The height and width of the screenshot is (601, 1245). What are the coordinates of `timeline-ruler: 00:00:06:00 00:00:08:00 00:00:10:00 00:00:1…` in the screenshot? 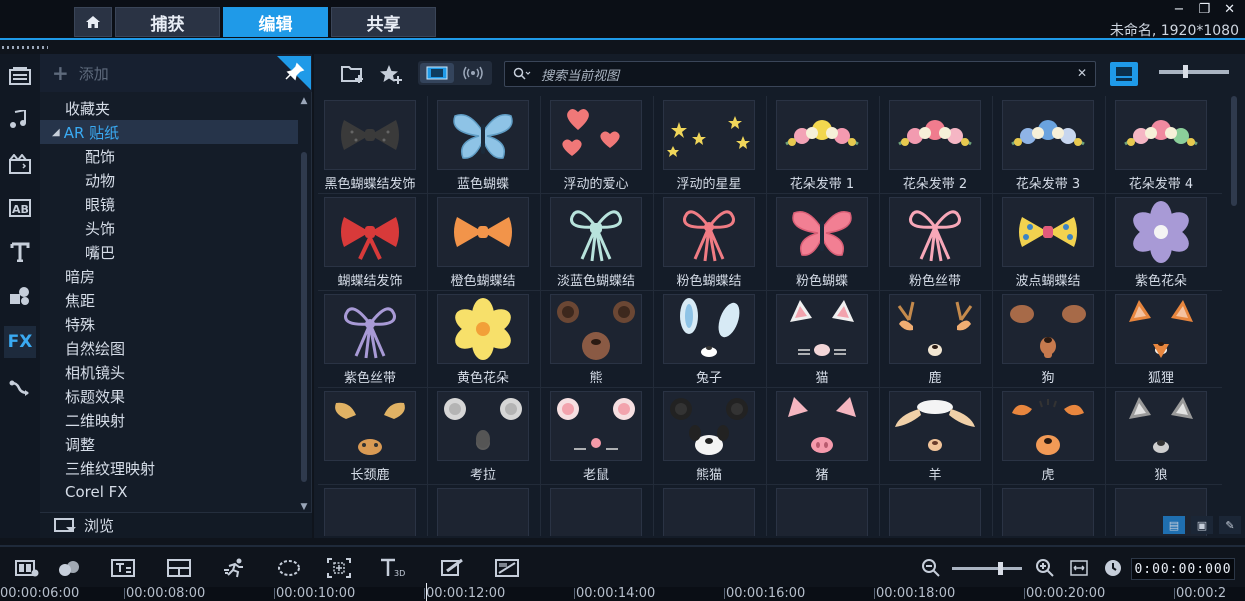 It's located at (622, 593).